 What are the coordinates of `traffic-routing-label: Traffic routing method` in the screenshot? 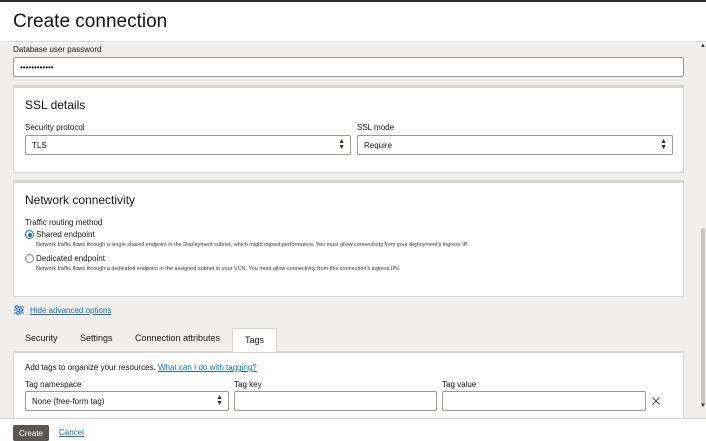 It's located at (64, 222).